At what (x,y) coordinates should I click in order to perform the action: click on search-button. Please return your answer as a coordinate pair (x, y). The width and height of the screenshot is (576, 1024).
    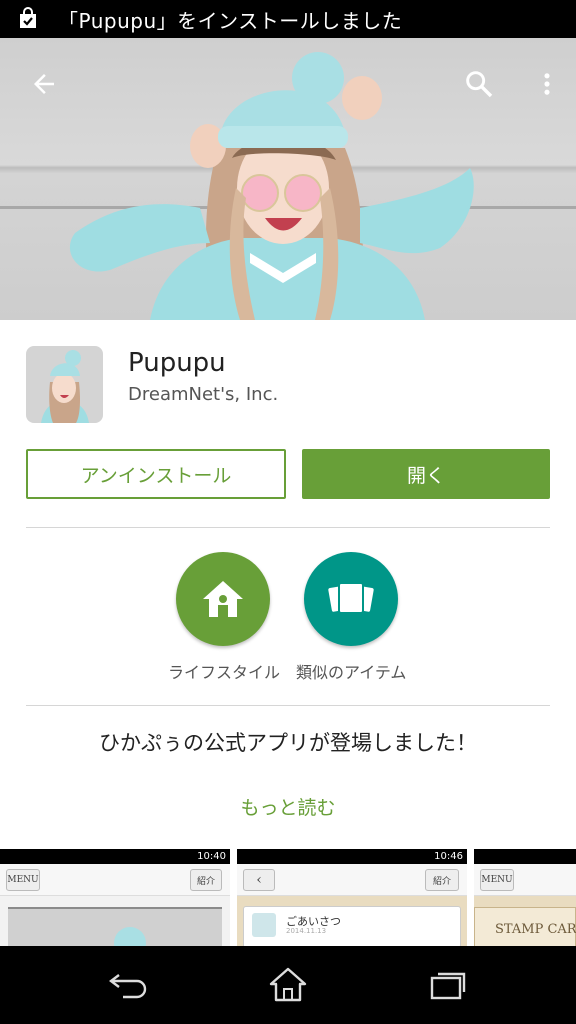
    Looking at the image, I should click on (479, 84).